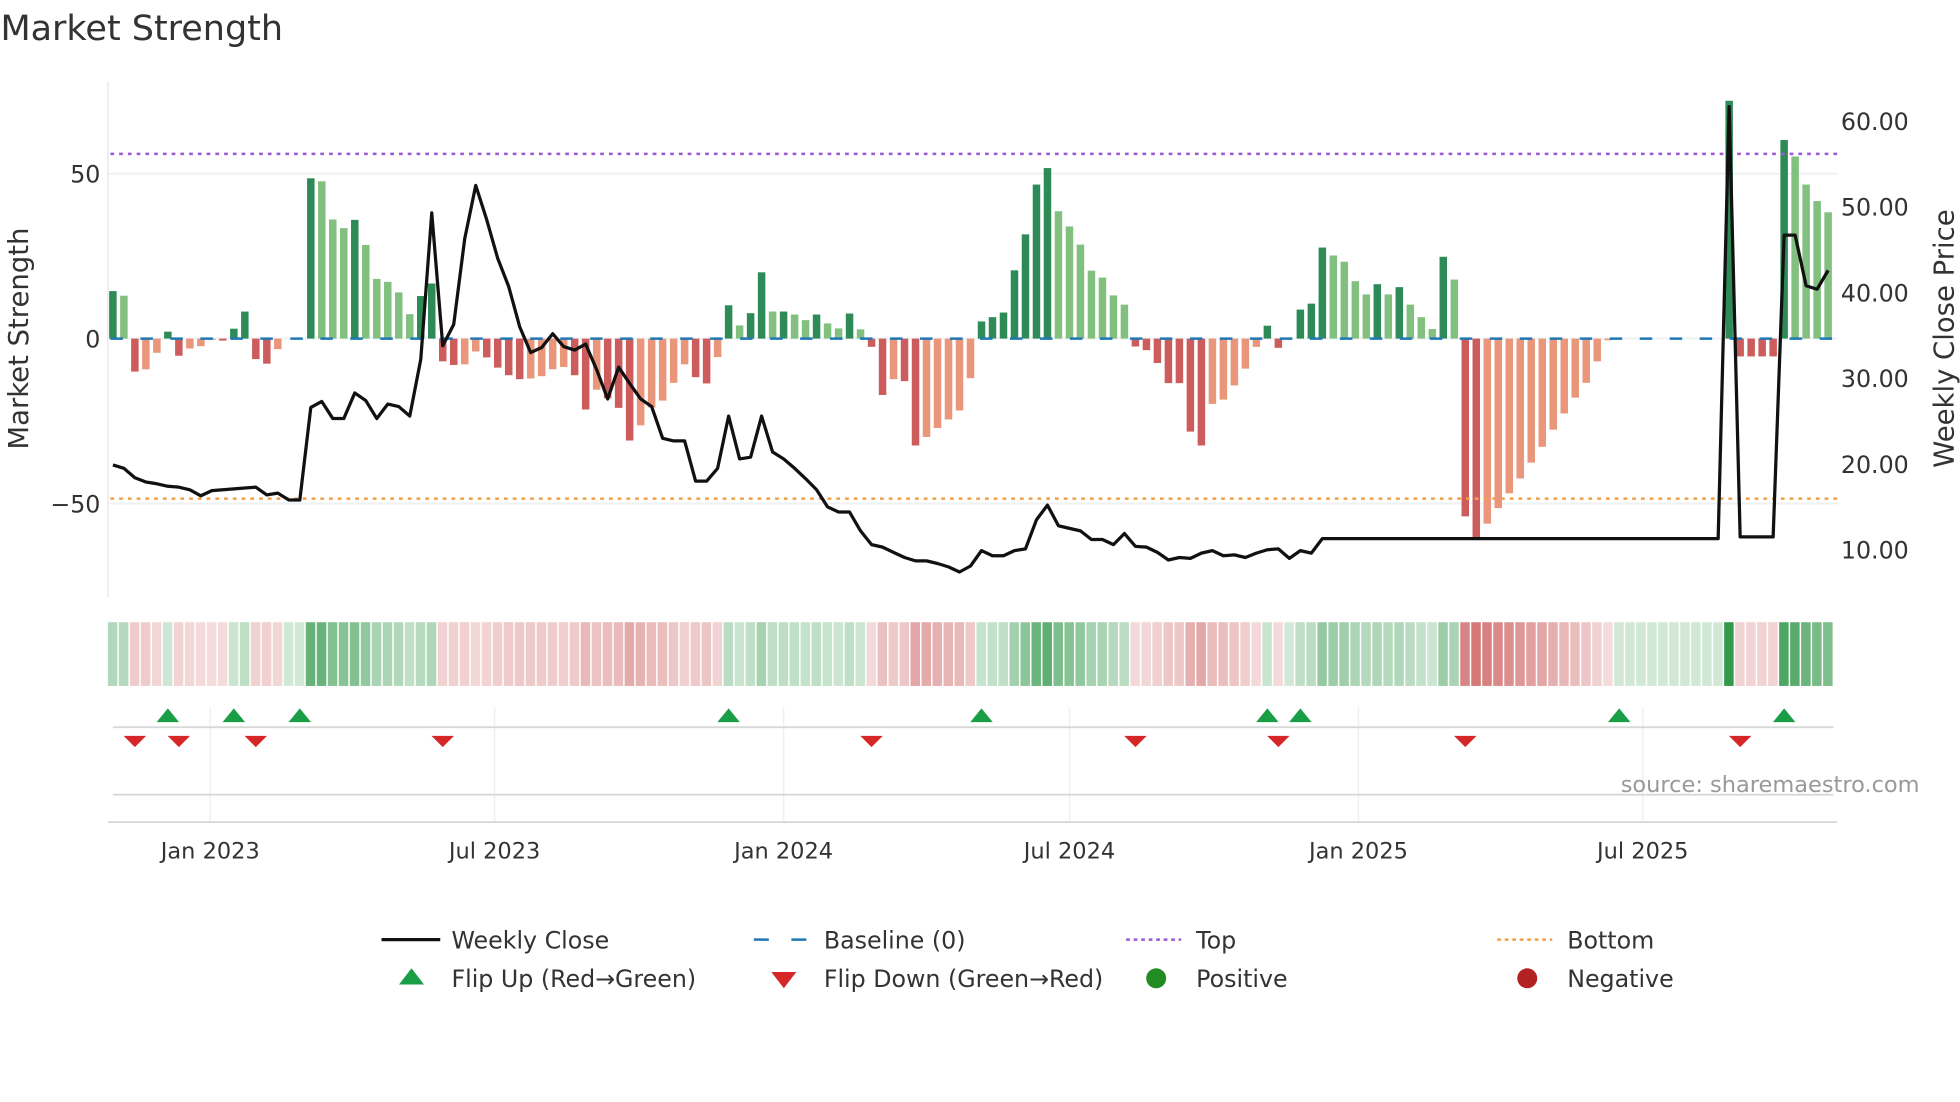 This screenshot has width=1960, height=1102. I want to click on legend-item: Positive, so click(1217, 979).